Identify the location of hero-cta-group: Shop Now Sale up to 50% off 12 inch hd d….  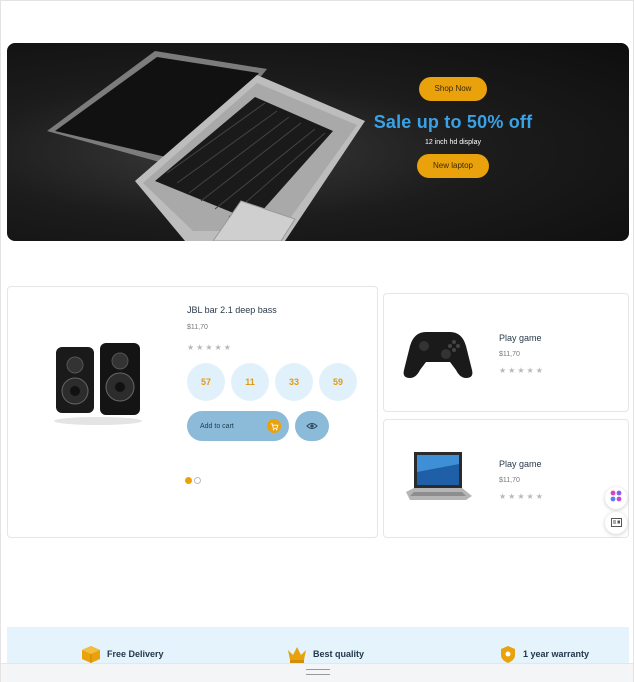
(453, 127).